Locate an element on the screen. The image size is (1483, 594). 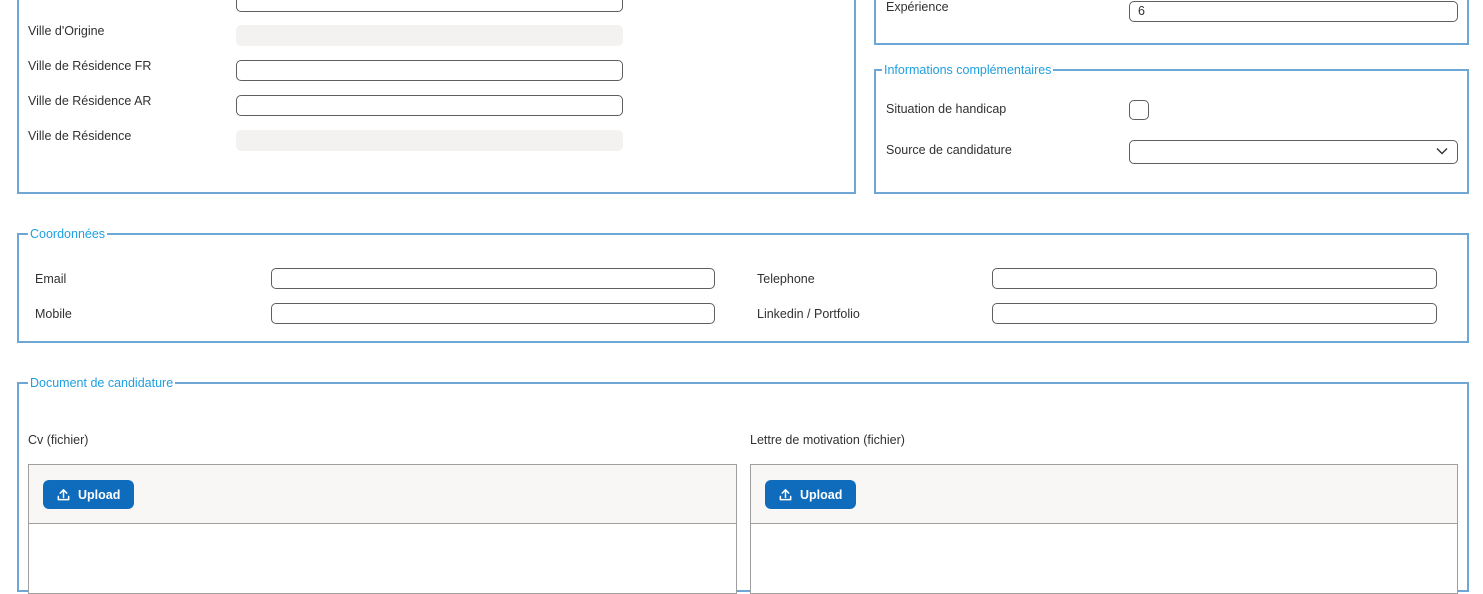
lettre-upload-area: Upload is located at coordinates (1104, 529).